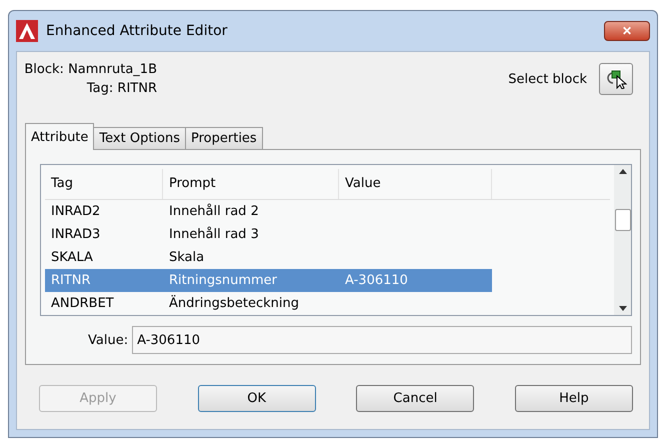  What do you see at coordinates (573, 398) in the screenshot?
I see `dialog-button: Help` at bounding box center [573, 398].